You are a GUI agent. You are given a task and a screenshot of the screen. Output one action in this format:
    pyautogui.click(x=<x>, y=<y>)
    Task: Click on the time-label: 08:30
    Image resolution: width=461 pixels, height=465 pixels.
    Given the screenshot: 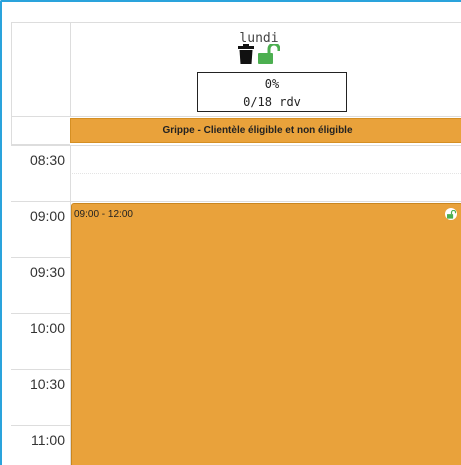 What is the action you would take?
    pyautogui.click(x=47, y=160)
    